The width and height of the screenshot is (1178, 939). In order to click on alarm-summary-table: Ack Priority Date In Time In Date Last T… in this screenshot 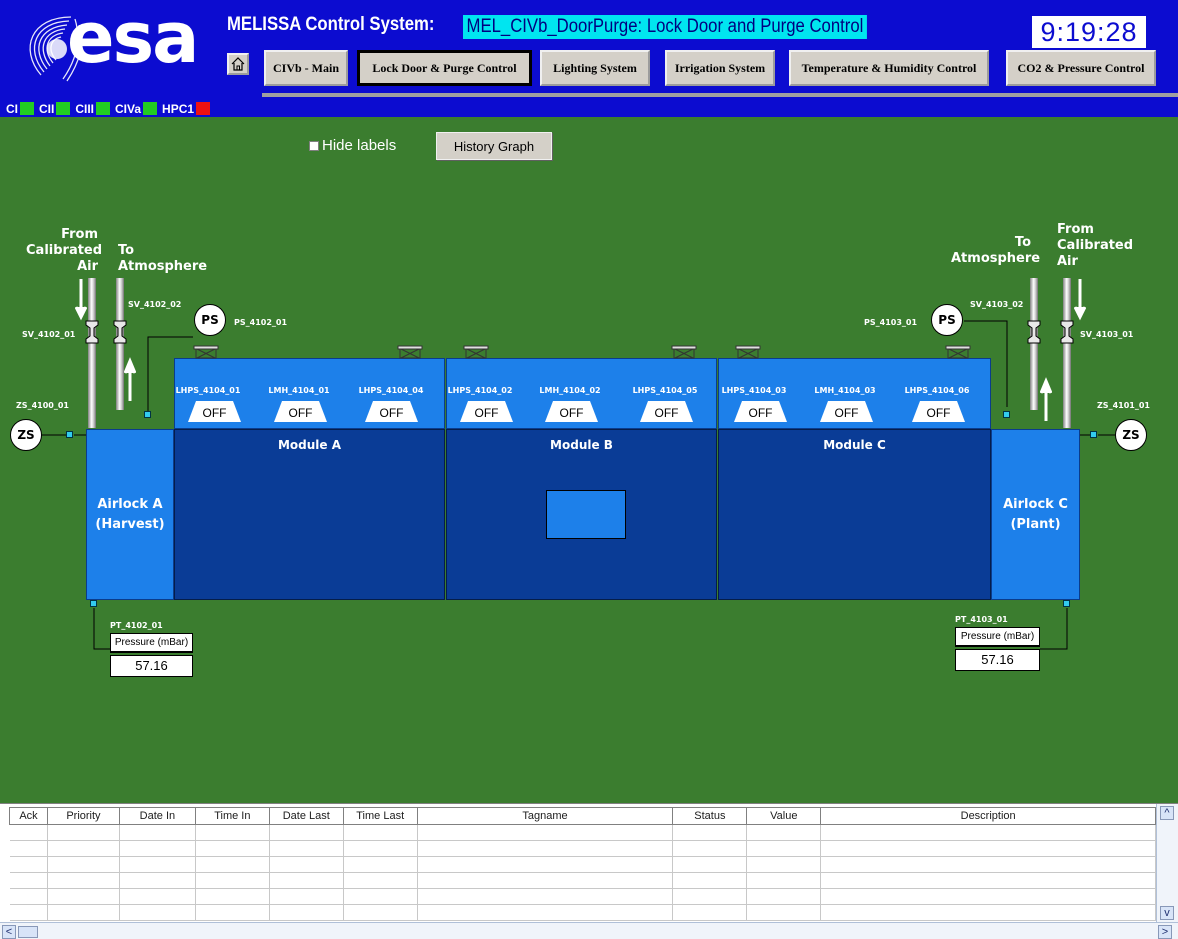, I will do `click(589, 871)`.